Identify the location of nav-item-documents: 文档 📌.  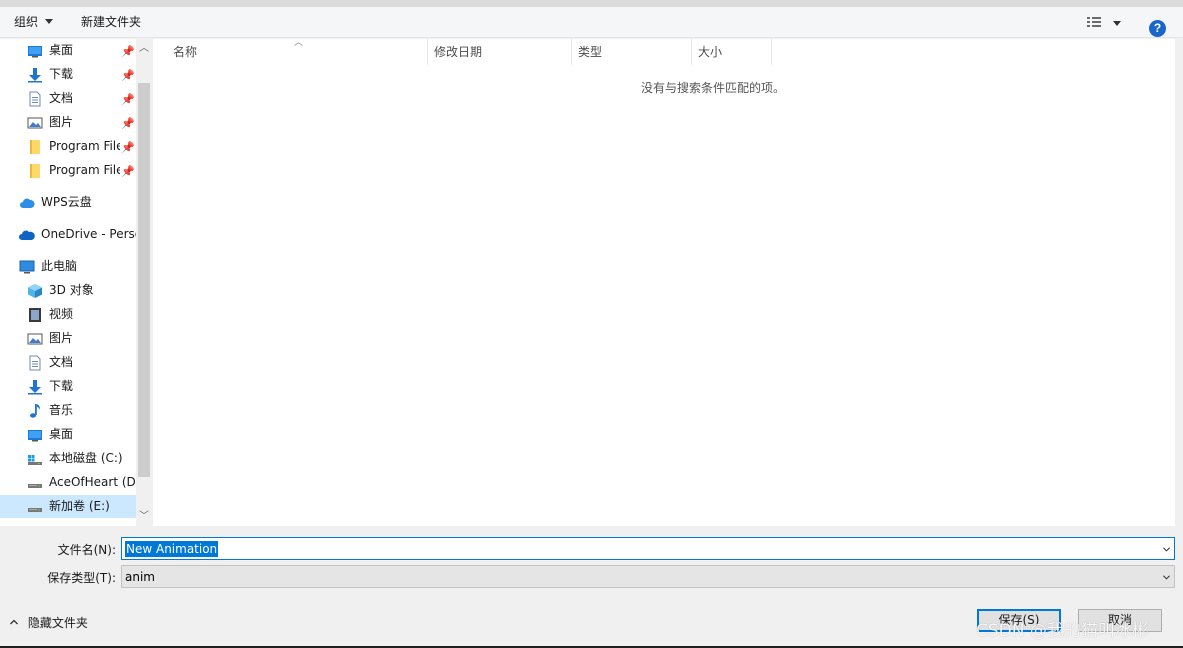
(68, 98).